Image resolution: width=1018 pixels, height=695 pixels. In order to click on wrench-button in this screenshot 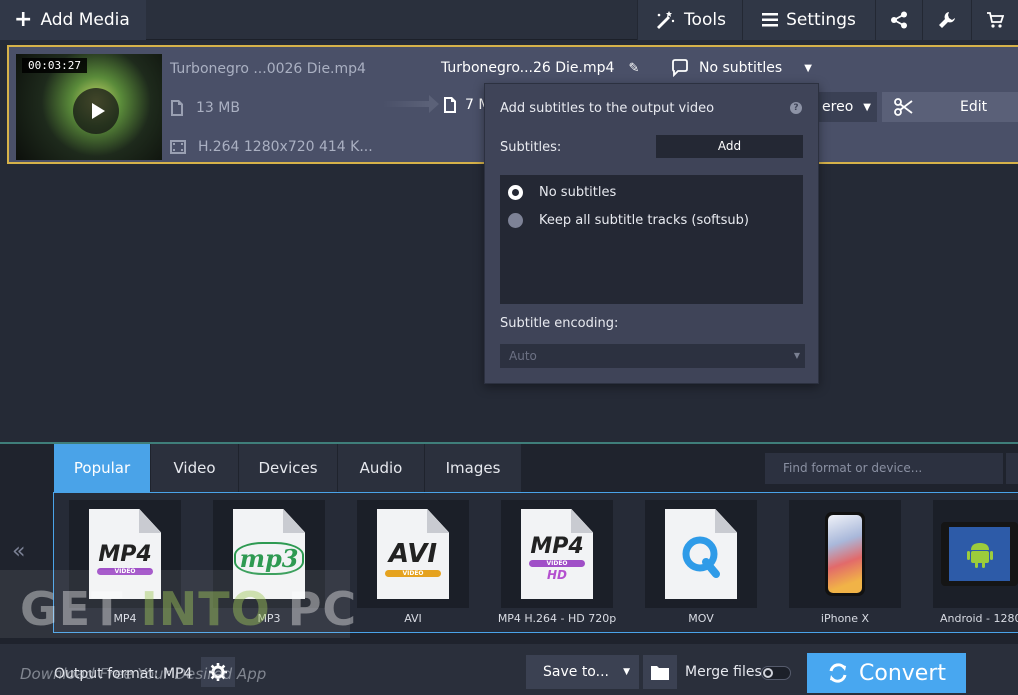, I will do `click(946, 20)`.